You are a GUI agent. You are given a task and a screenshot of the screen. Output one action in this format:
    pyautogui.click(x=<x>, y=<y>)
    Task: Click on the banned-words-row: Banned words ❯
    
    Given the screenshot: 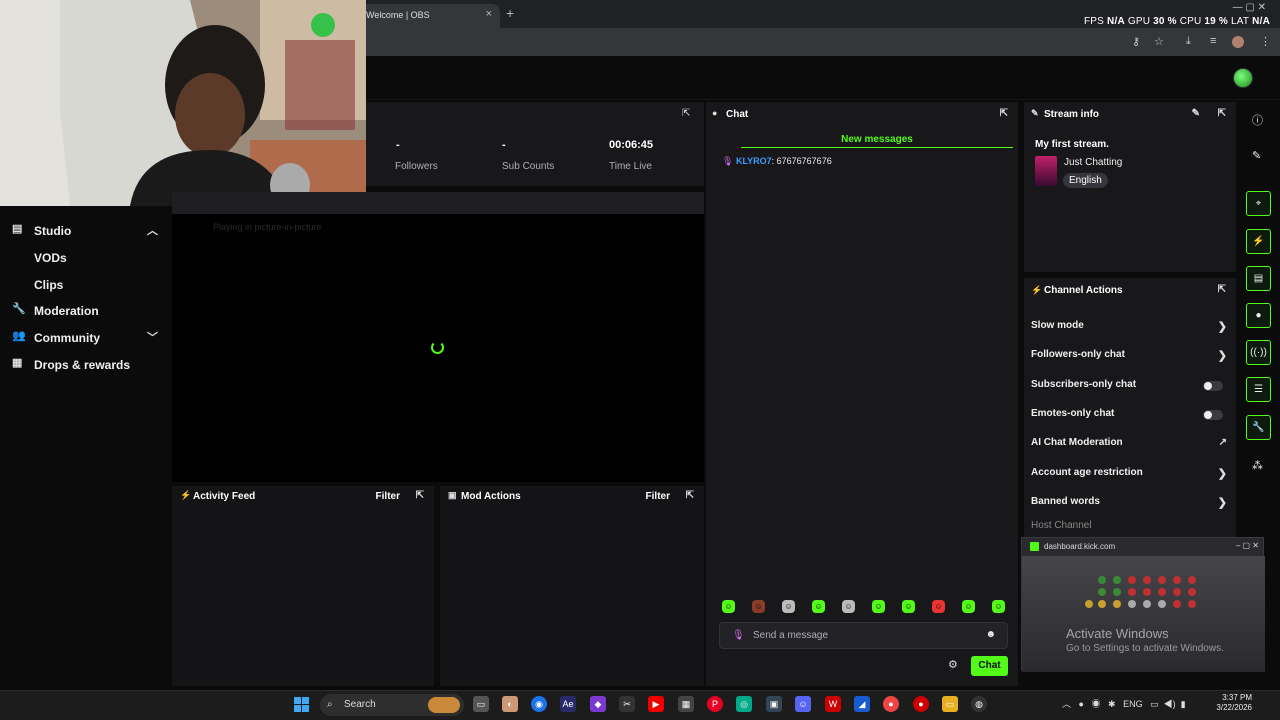 What is the action you would take?
    pyautogui.click(x=1131, y=505)
    